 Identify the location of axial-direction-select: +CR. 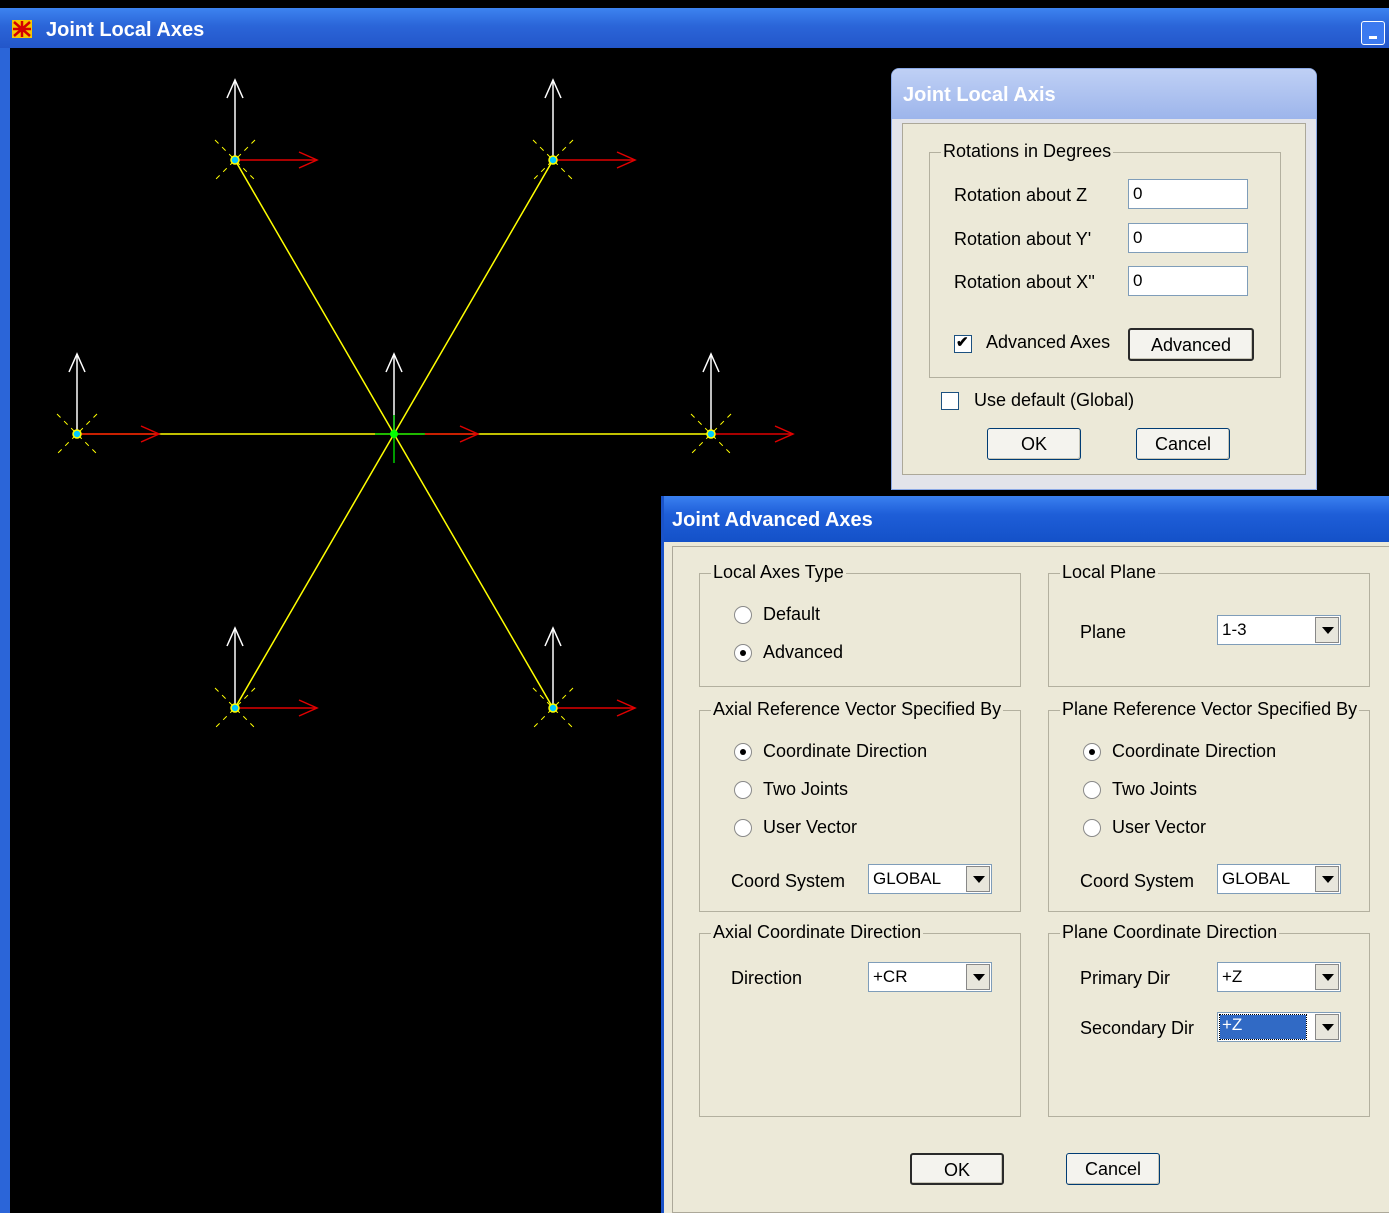
(930, 977).